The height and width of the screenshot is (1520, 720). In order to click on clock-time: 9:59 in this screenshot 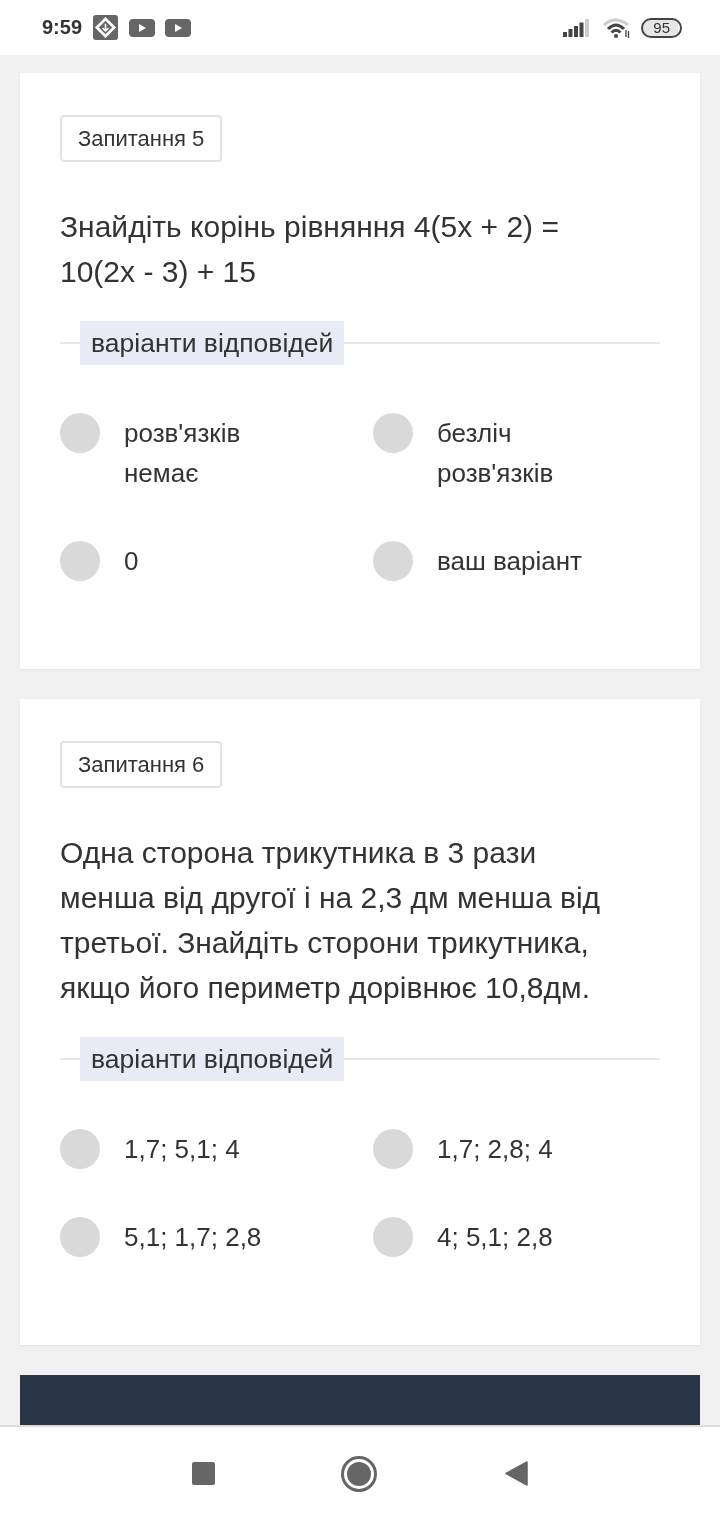, I will do `click(62, 27)`.